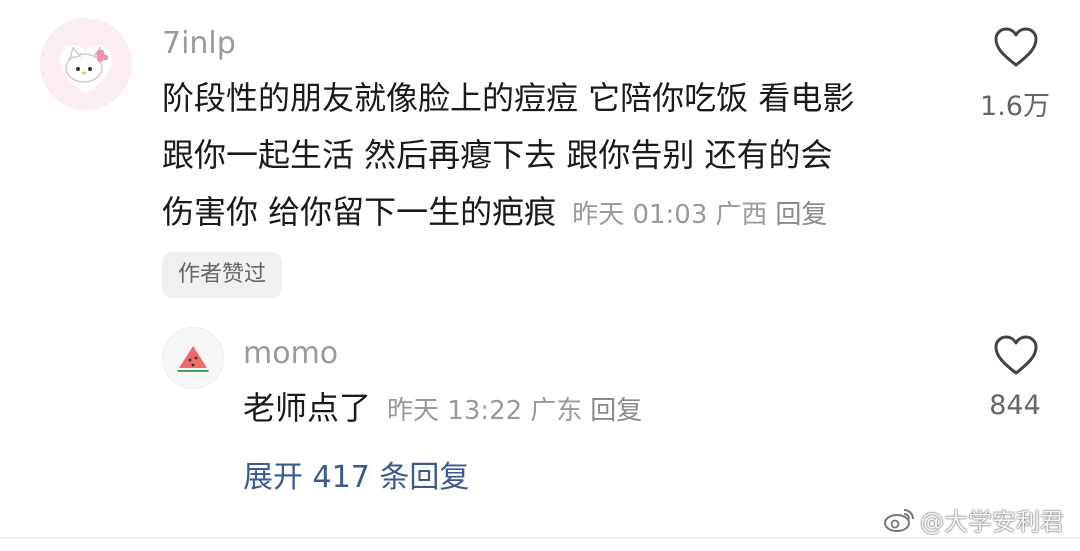  What do you see at coordinates (1015, 106) in the screenshot?
I see `comment-like-count: 1.6万` at bounding box center [1015, 106].